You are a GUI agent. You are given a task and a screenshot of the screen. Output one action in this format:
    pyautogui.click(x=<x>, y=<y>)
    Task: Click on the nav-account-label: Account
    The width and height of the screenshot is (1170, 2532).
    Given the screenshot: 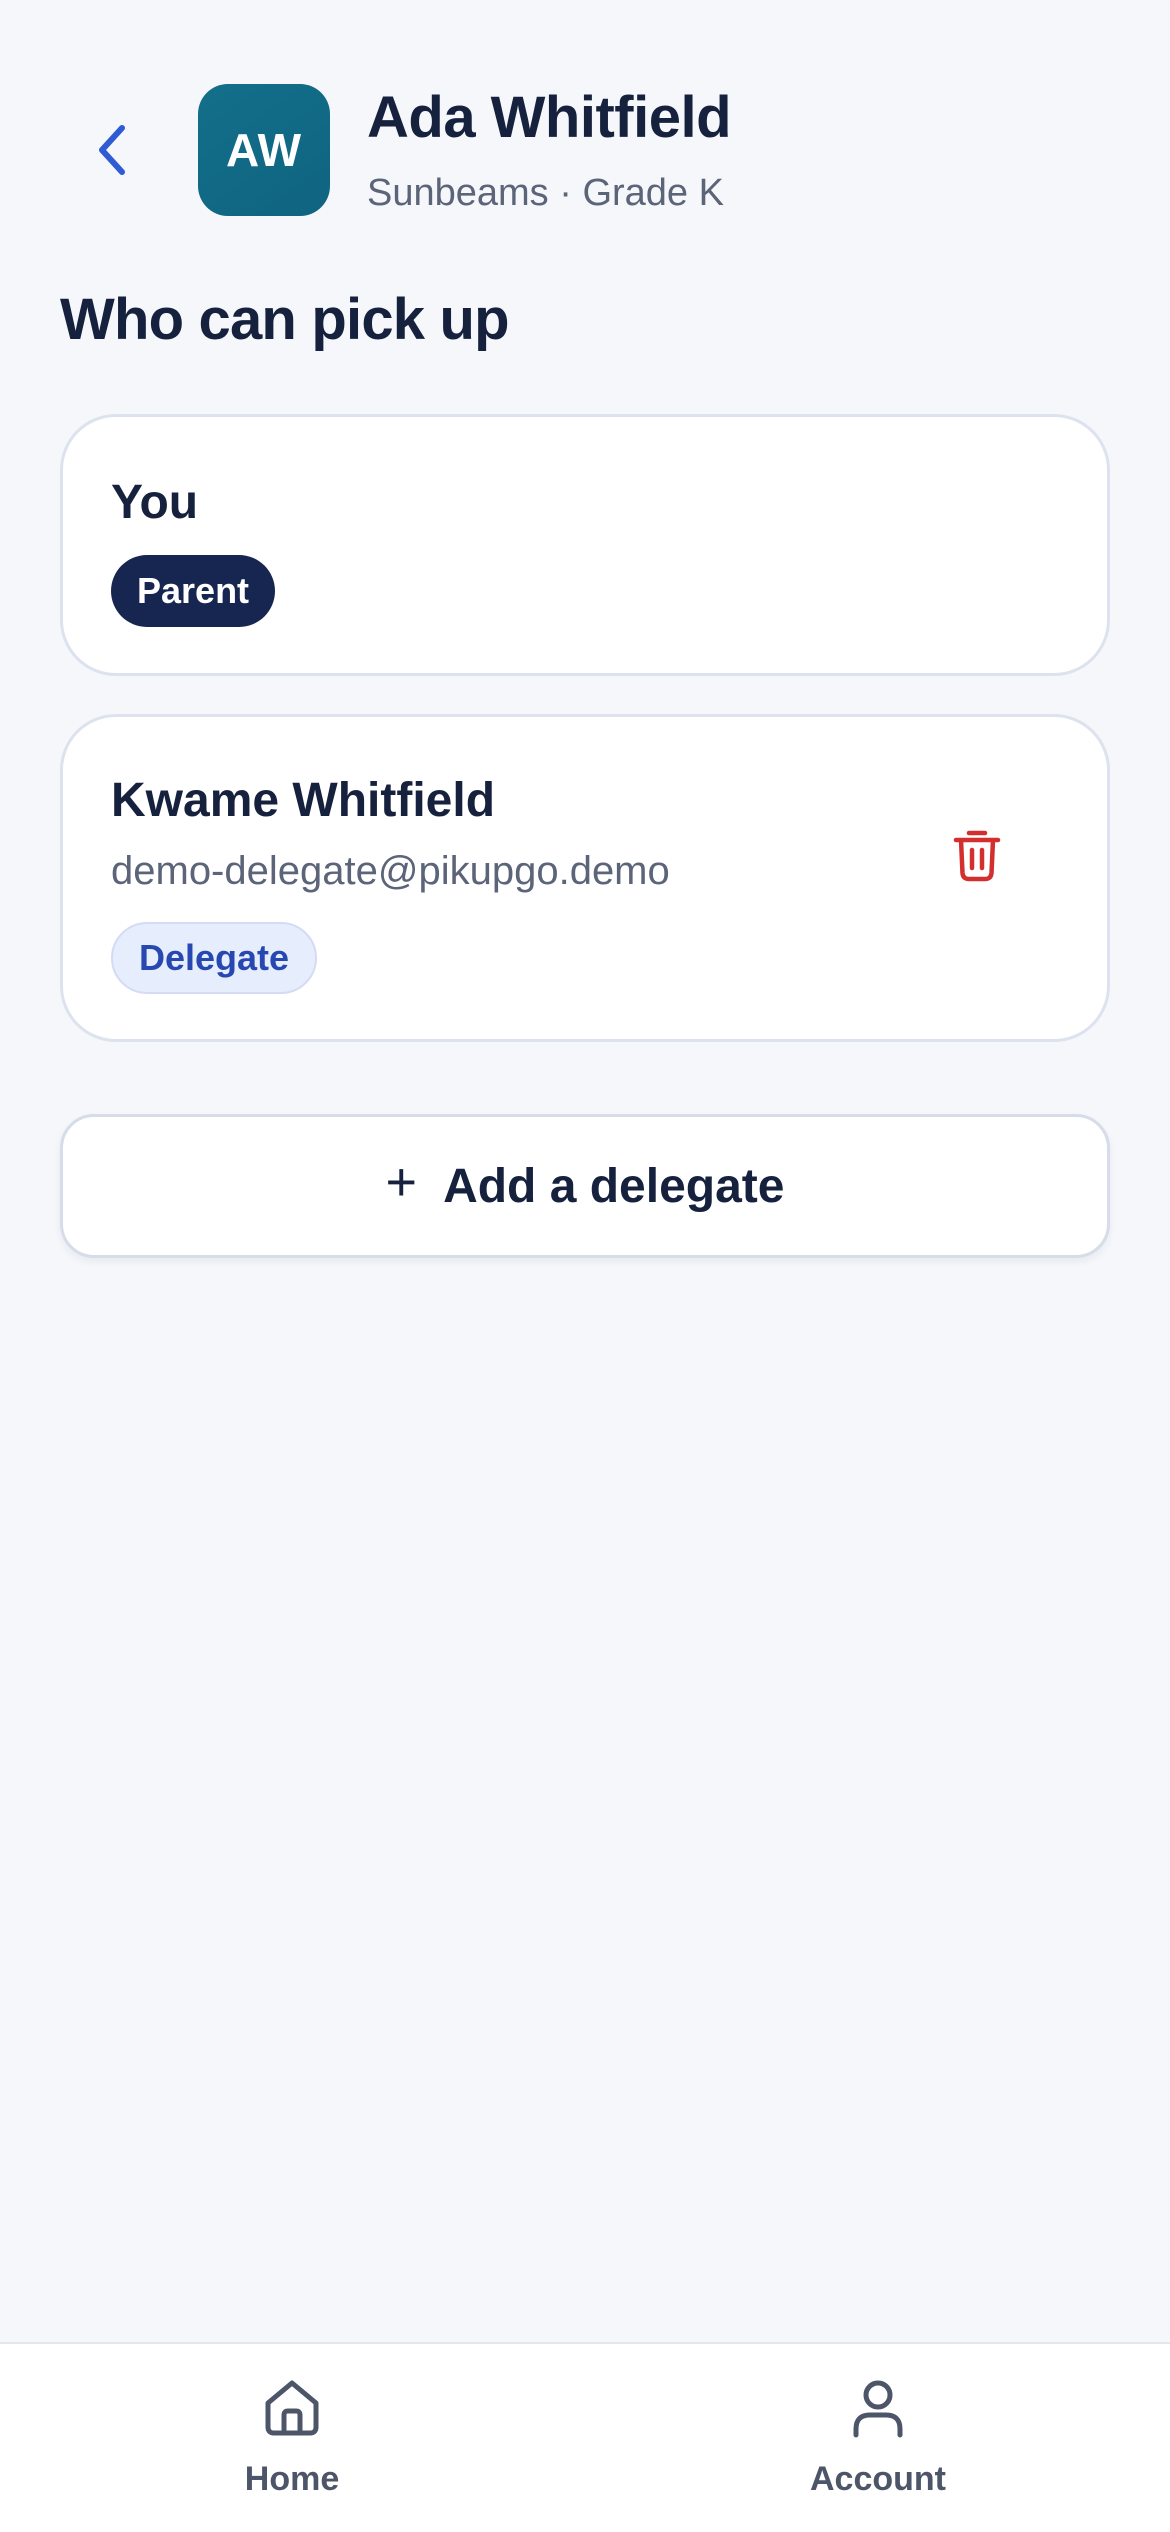 What is the action you would take?
    pyautogui.click(x=878, y=2479)
    